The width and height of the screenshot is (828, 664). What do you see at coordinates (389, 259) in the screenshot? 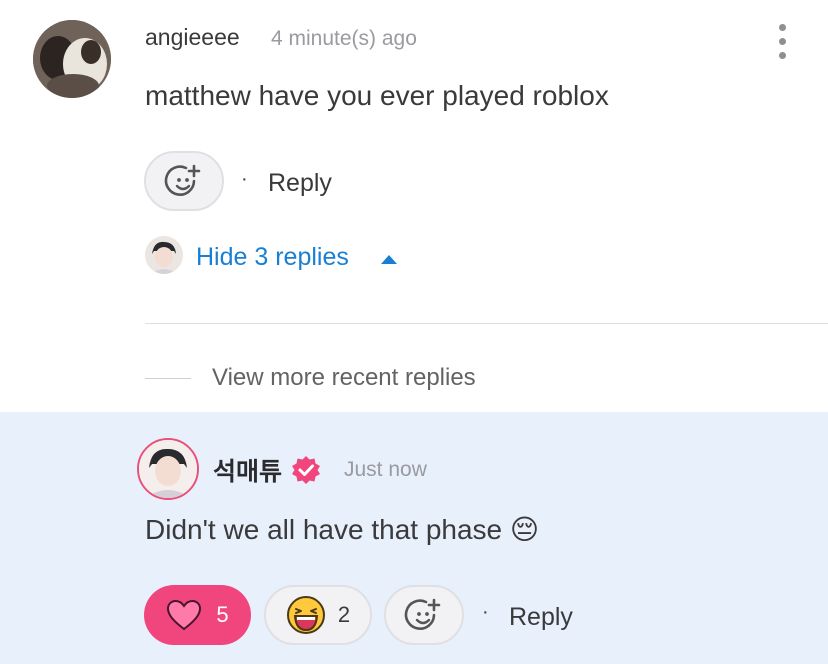
I see `chevron-up-icon` at bounding box center [389, 259].